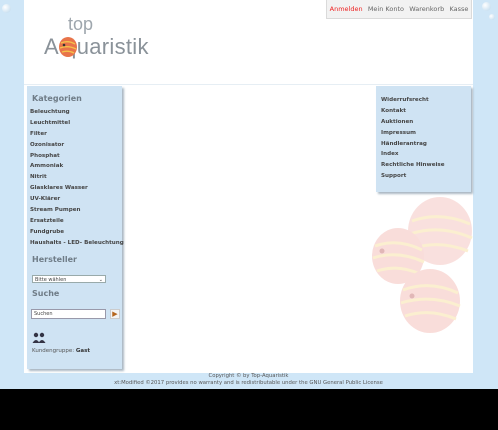 The height and width of the screenshot is (430, 498). What do you see at coordinates (458, 9) in the screenshot?
I see `checkout-link: Kasse` at bounding box center [458, 9].